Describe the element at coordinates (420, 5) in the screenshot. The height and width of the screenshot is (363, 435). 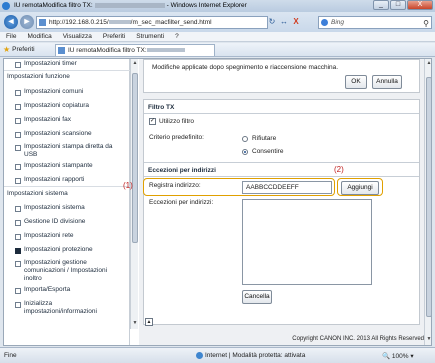
I see `close-button: X` at that location.